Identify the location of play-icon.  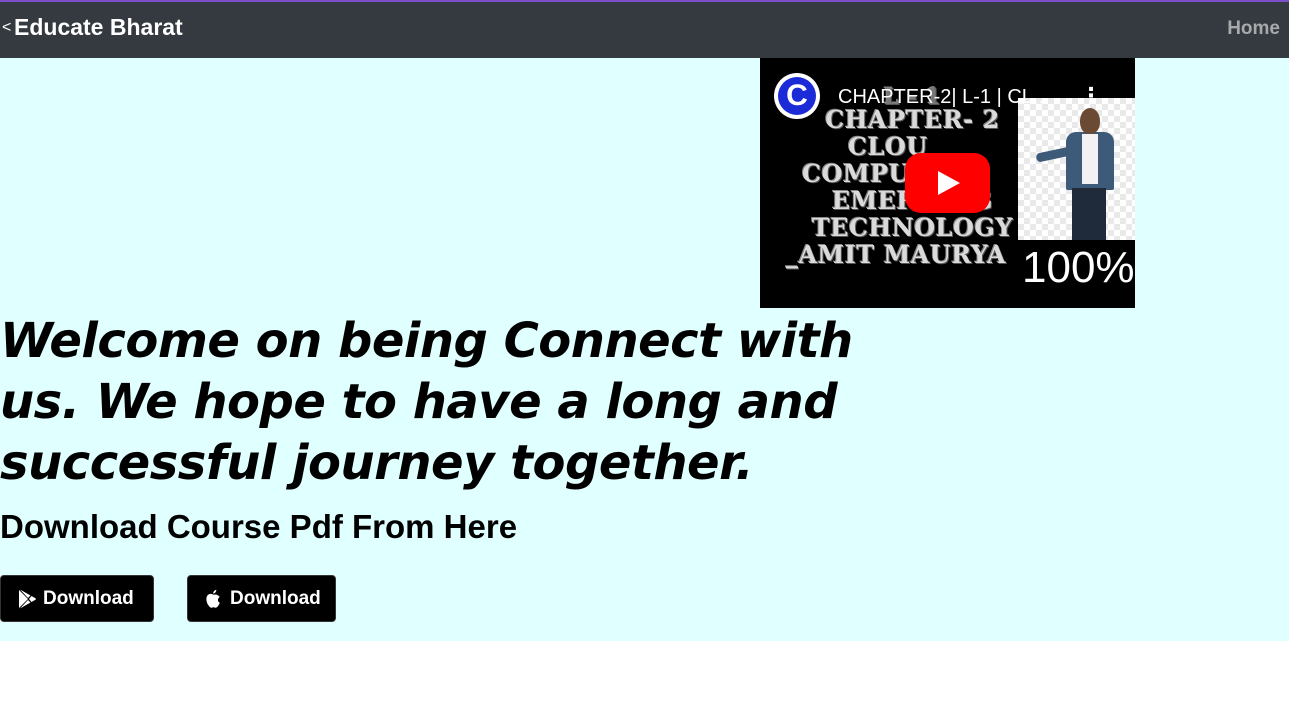
(947, 183).